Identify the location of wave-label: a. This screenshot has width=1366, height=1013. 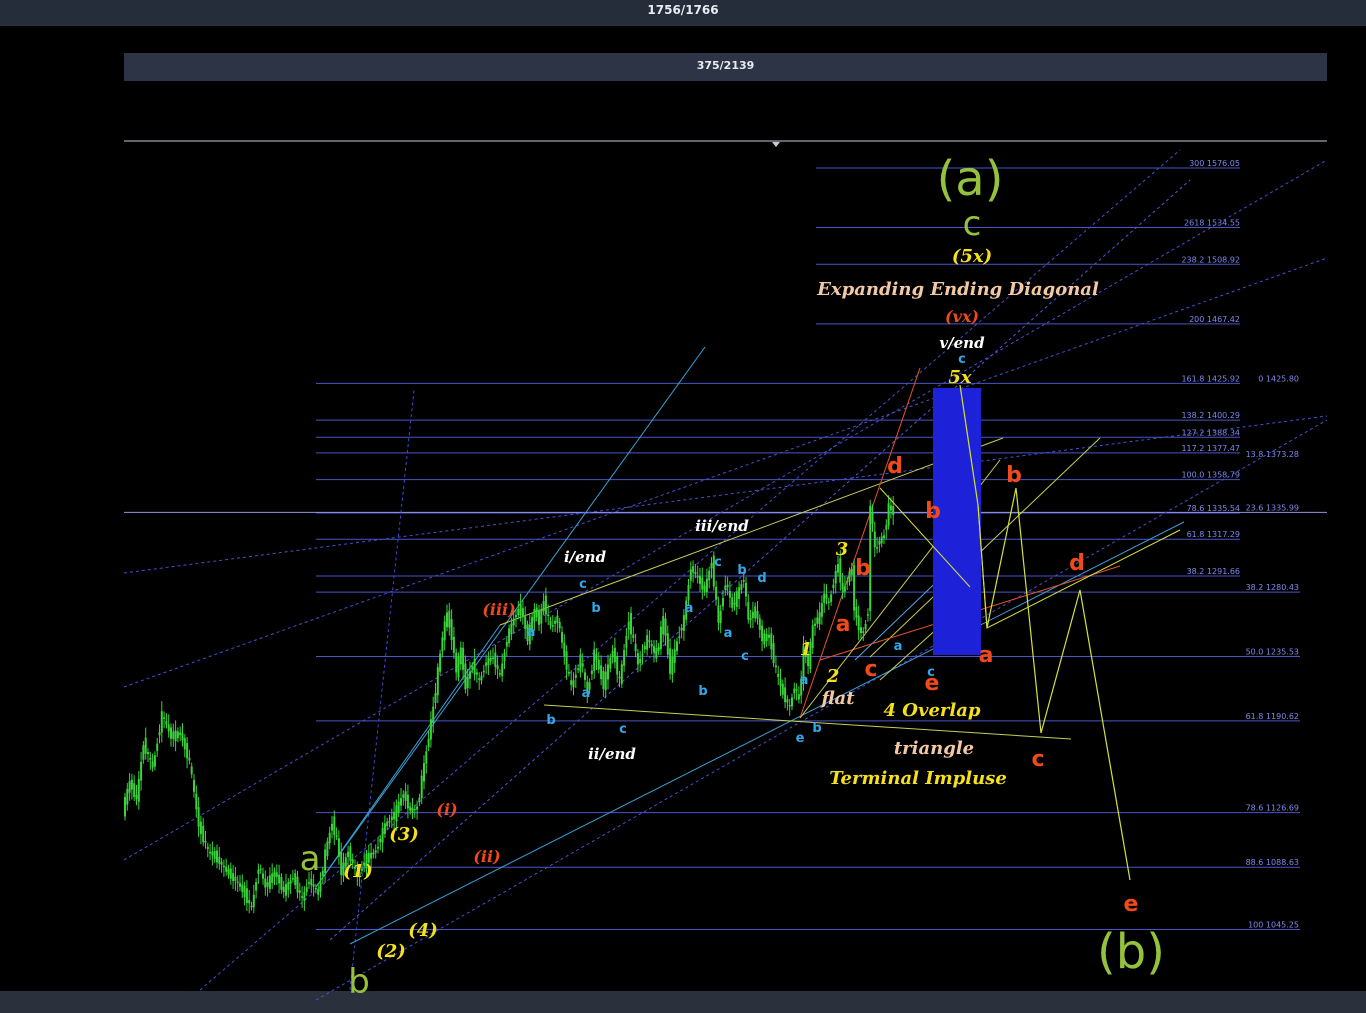
(689, 608).